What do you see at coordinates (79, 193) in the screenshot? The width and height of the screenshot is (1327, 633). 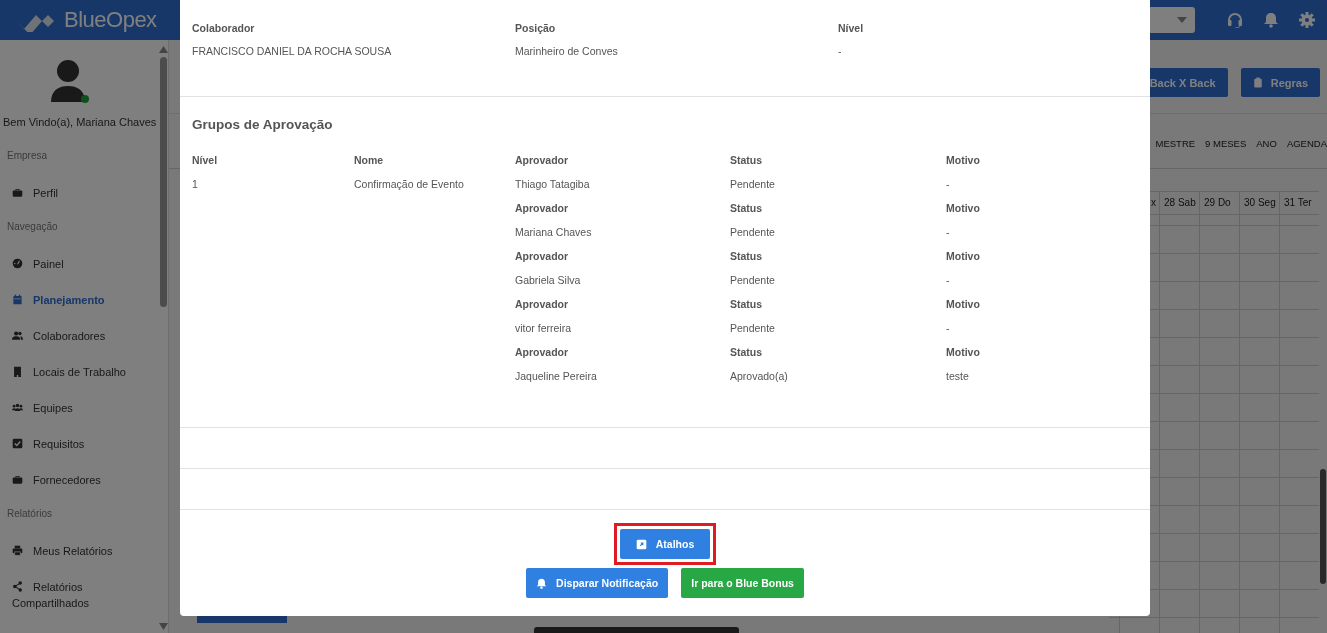 I see `sidebar-item: Perfil` at bounding box center [79, 193].